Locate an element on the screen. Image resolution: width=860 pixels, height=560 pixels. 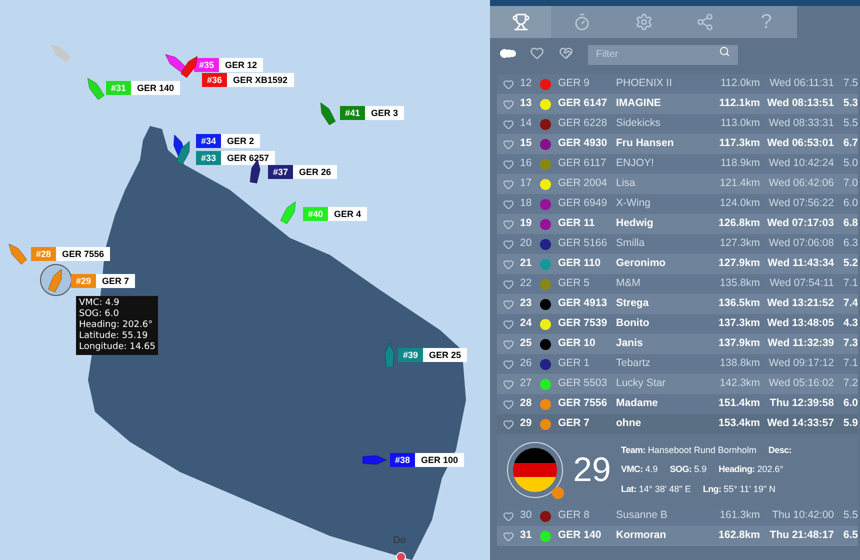
boat-name: Hedwig is located at coordinates (635, 224).